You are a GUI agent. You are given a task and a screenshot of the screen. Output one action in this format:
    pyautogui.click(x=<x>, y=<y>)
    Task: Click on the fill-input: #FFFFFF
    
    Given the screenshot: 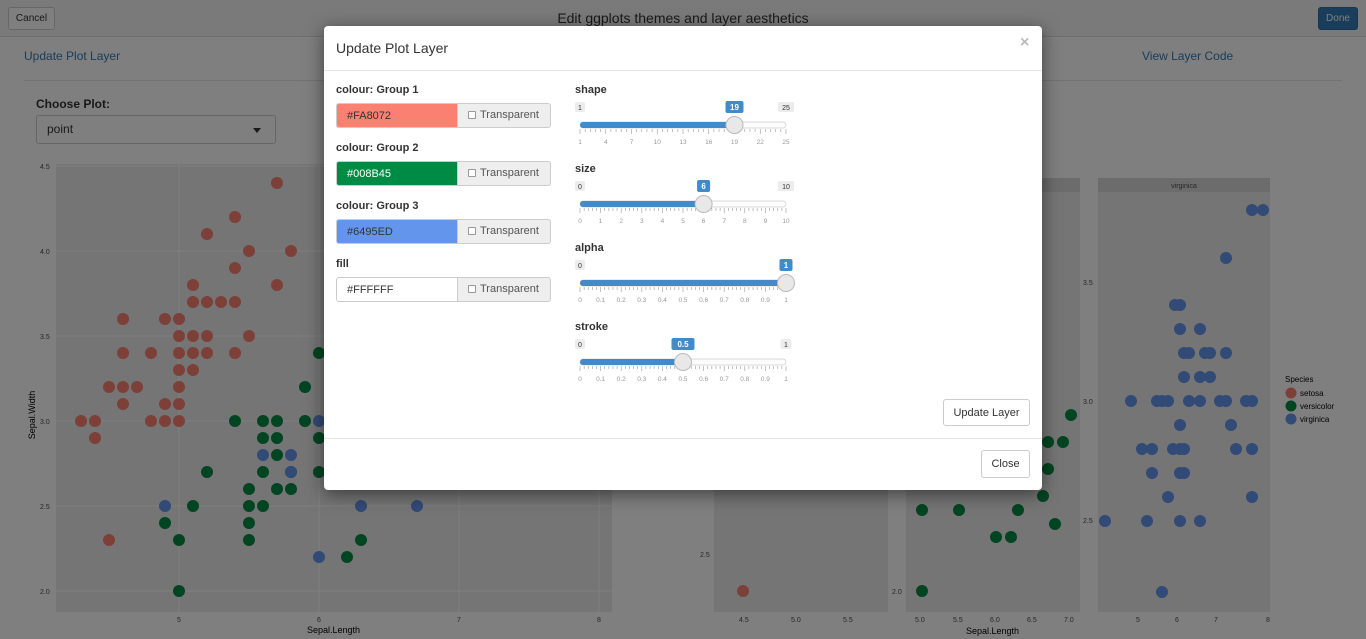 What is the action you would take?
    pyautogui.click(x=397, y=289)
    